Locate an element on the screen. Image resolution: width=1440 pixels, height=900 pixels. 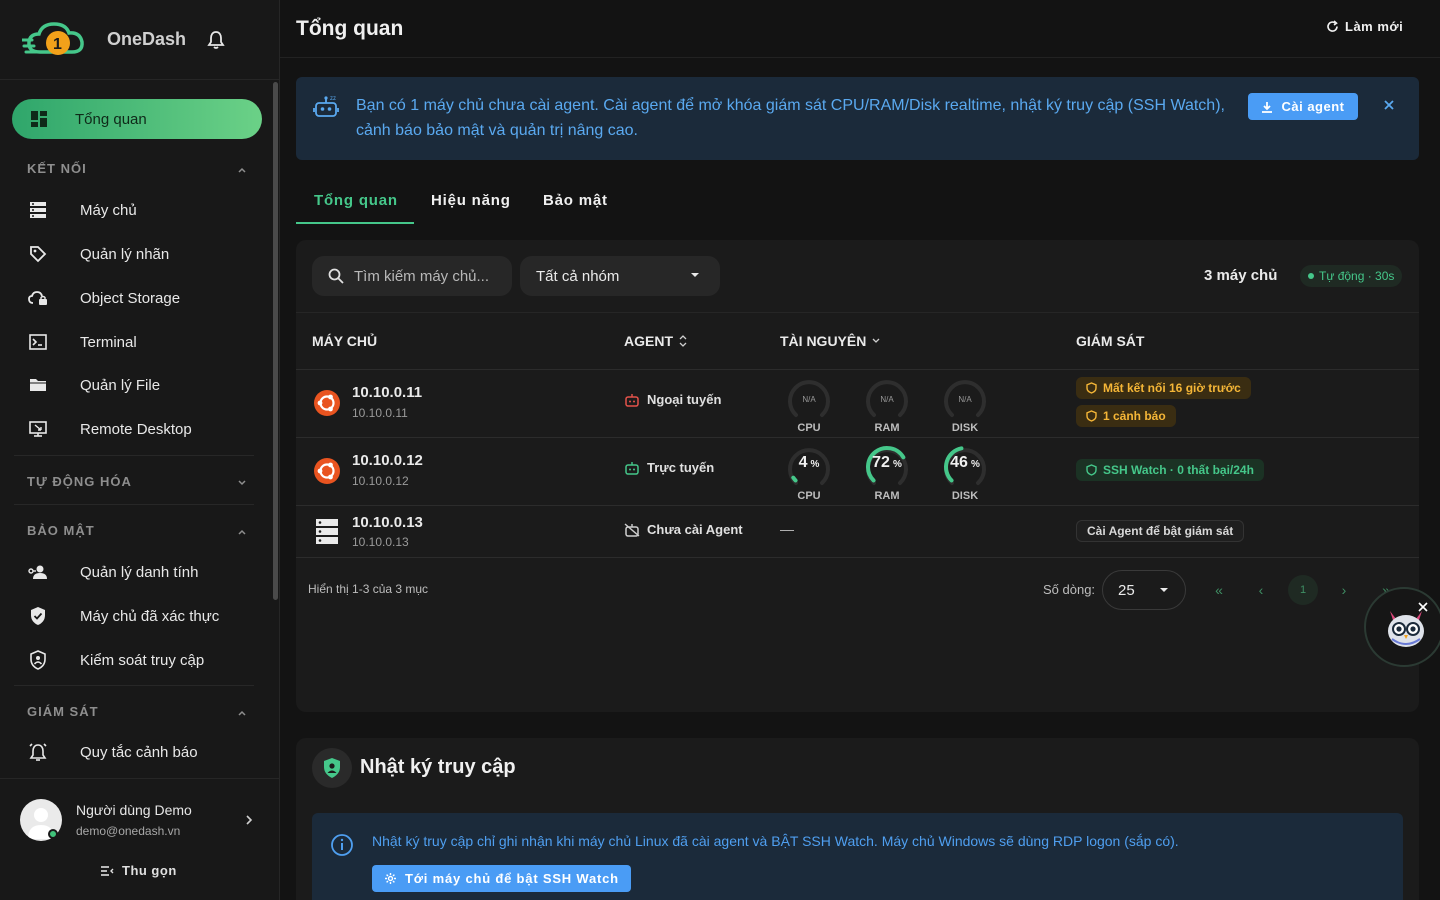
column-server: MÁY CHỦ is located at coordinates (344, 341).